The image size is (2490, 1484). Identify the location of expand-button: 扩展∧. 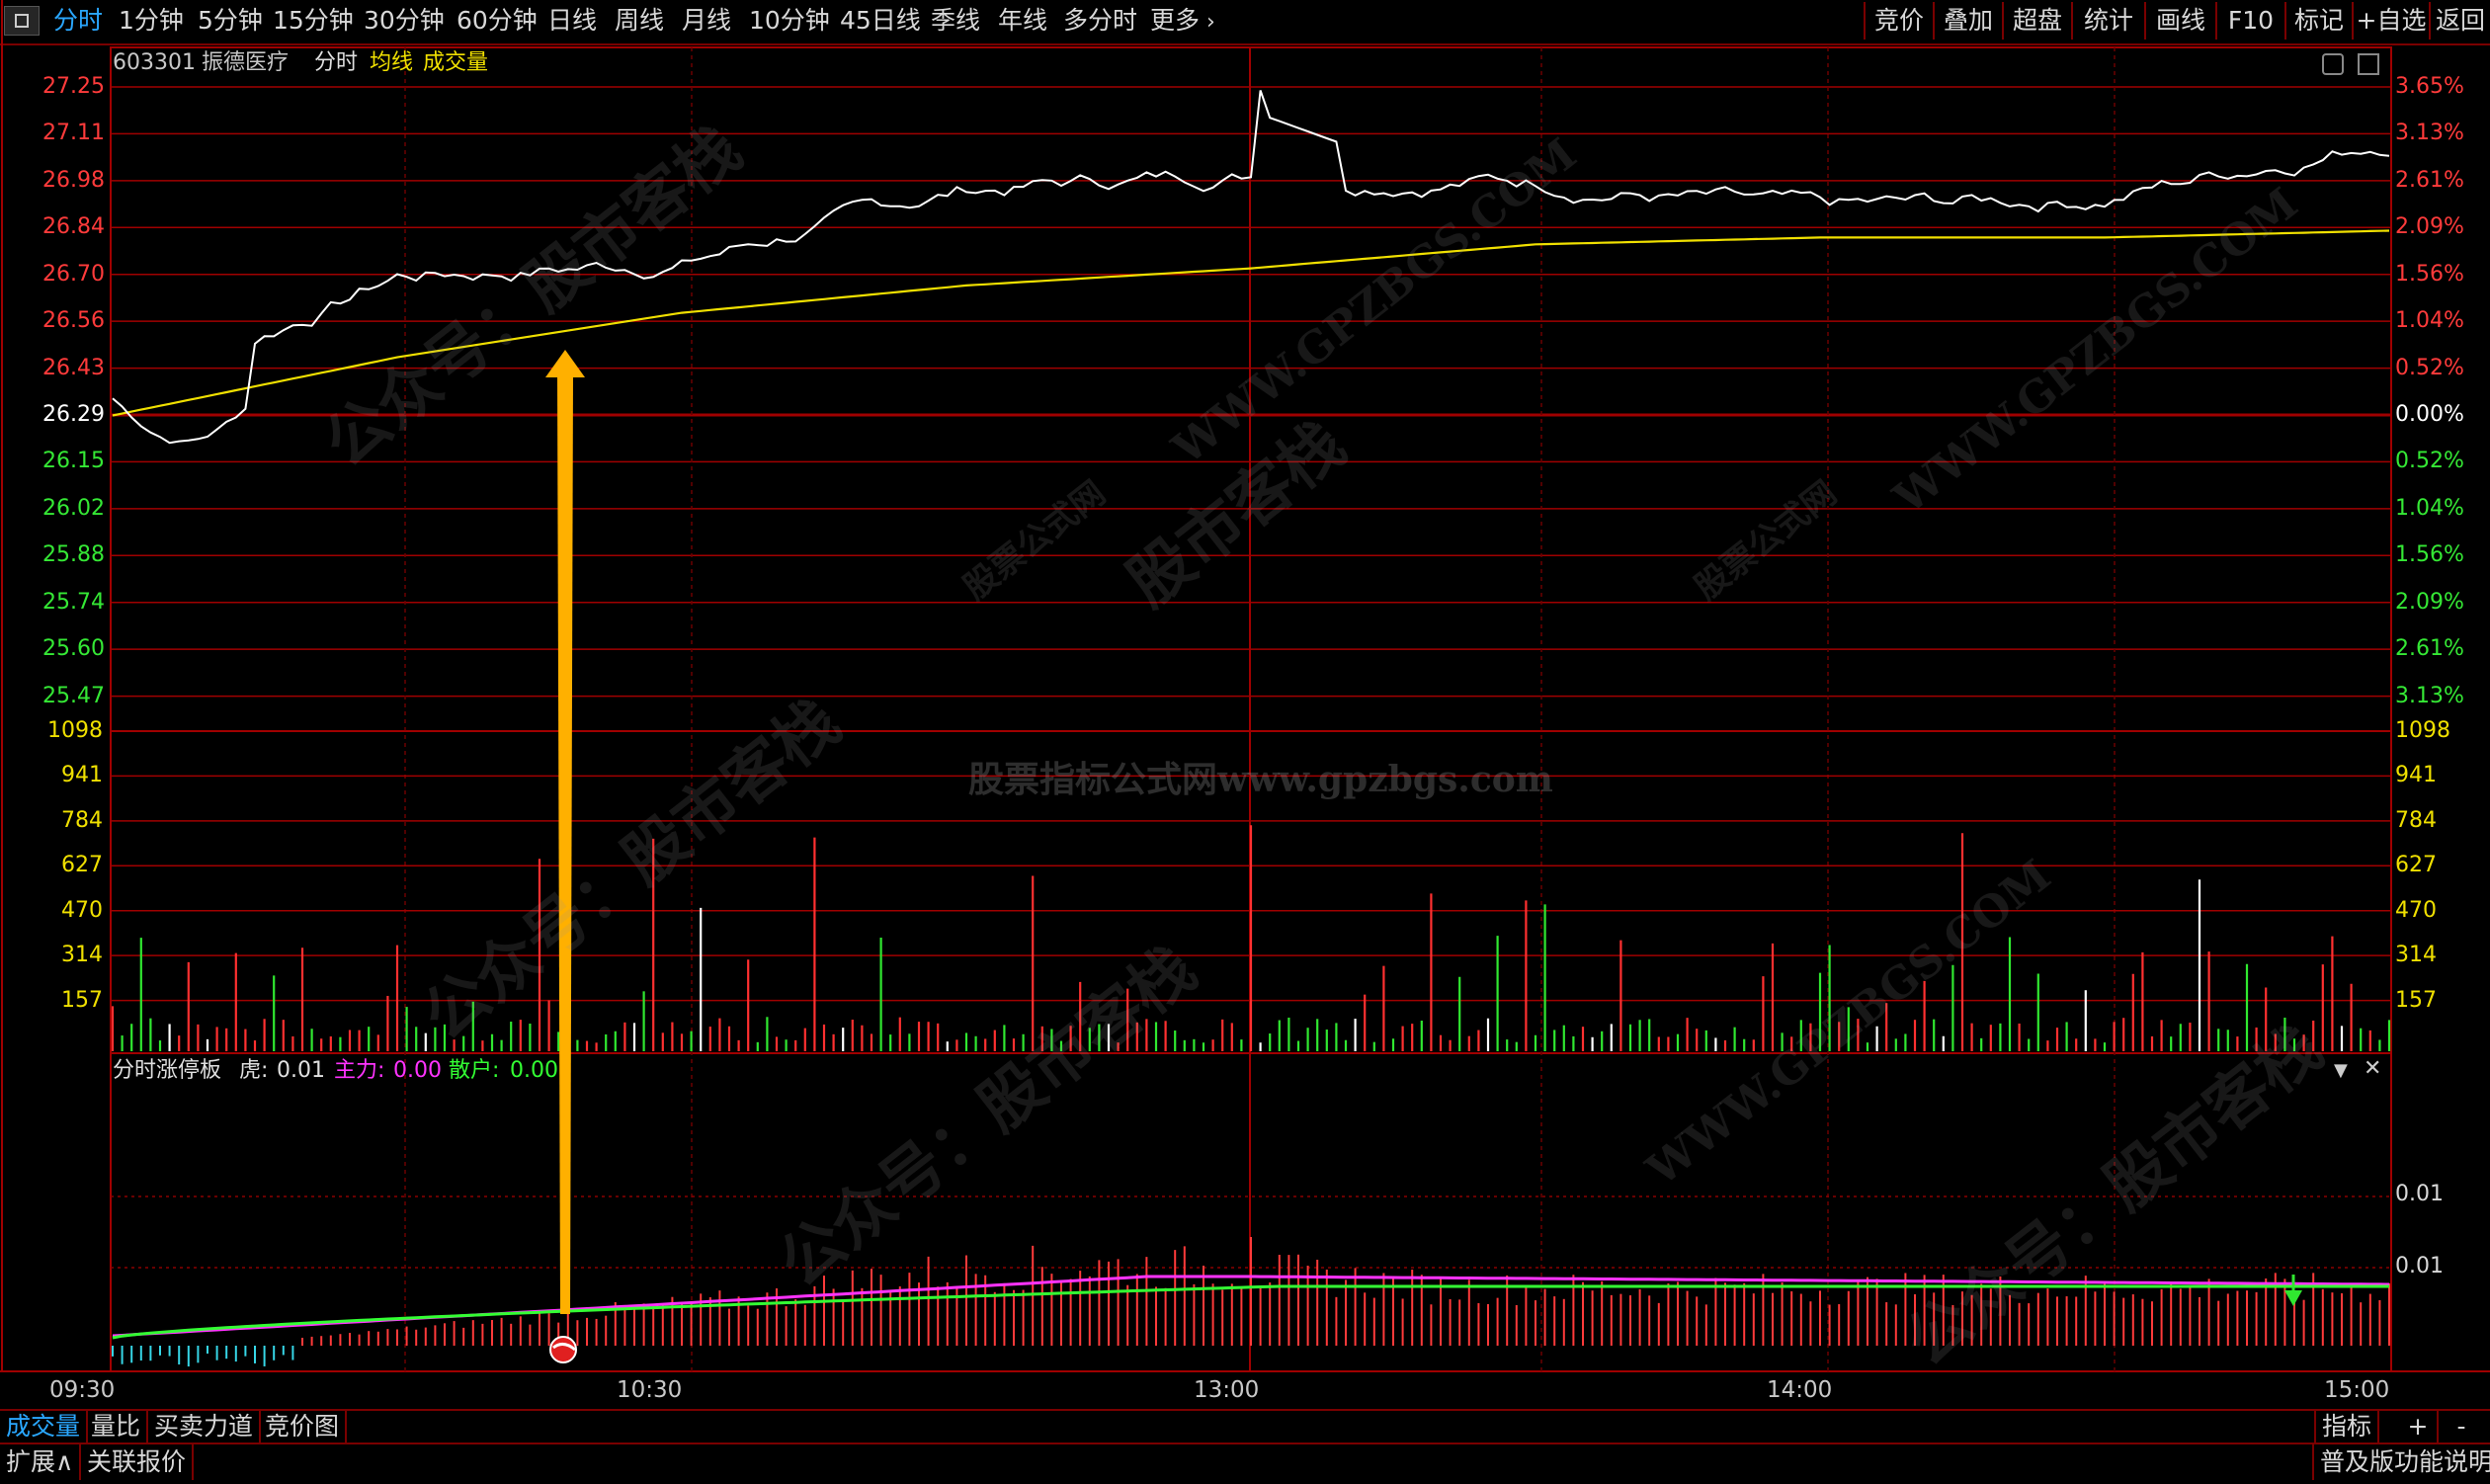
(41, 1462).